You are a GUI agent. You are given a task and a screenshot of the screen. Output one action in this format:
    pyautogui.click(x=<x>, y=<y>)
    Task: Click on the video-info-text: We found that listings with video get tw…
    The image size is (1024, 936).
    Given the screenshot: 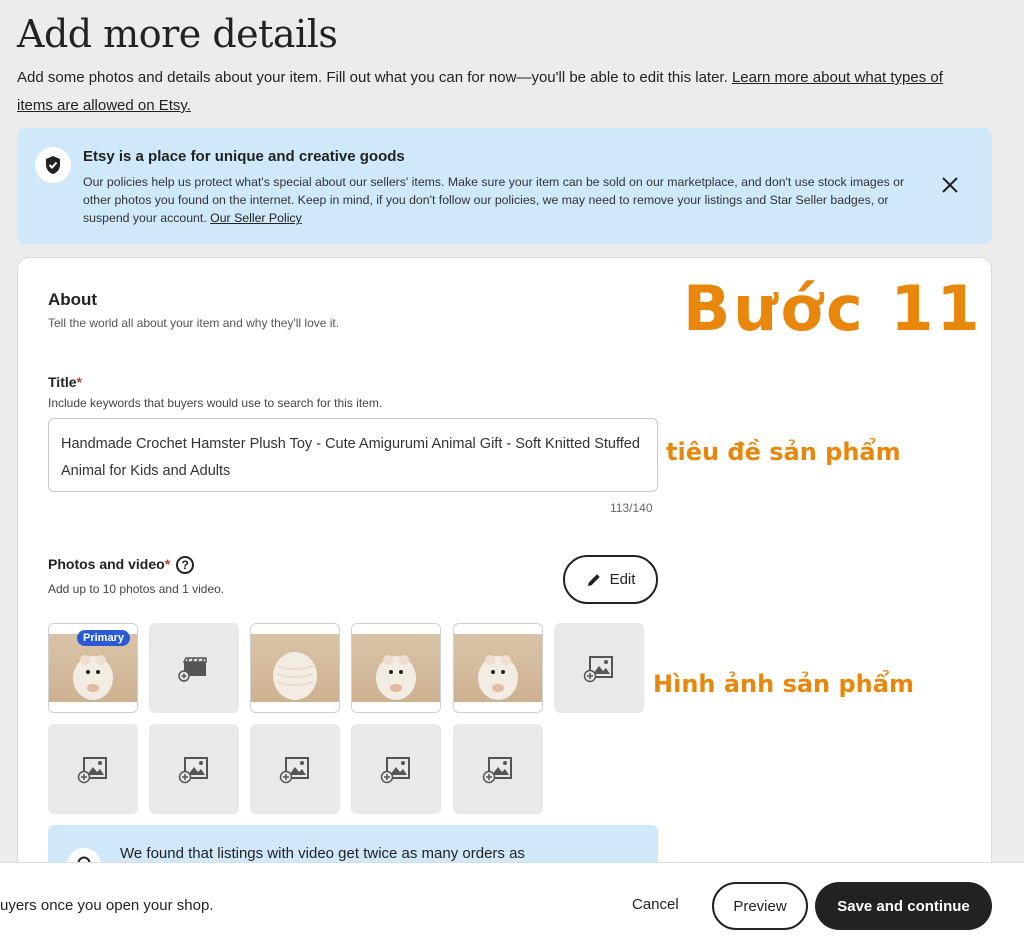 What is the action you would take?
    pyautogui.click(x=322, y=853)
    